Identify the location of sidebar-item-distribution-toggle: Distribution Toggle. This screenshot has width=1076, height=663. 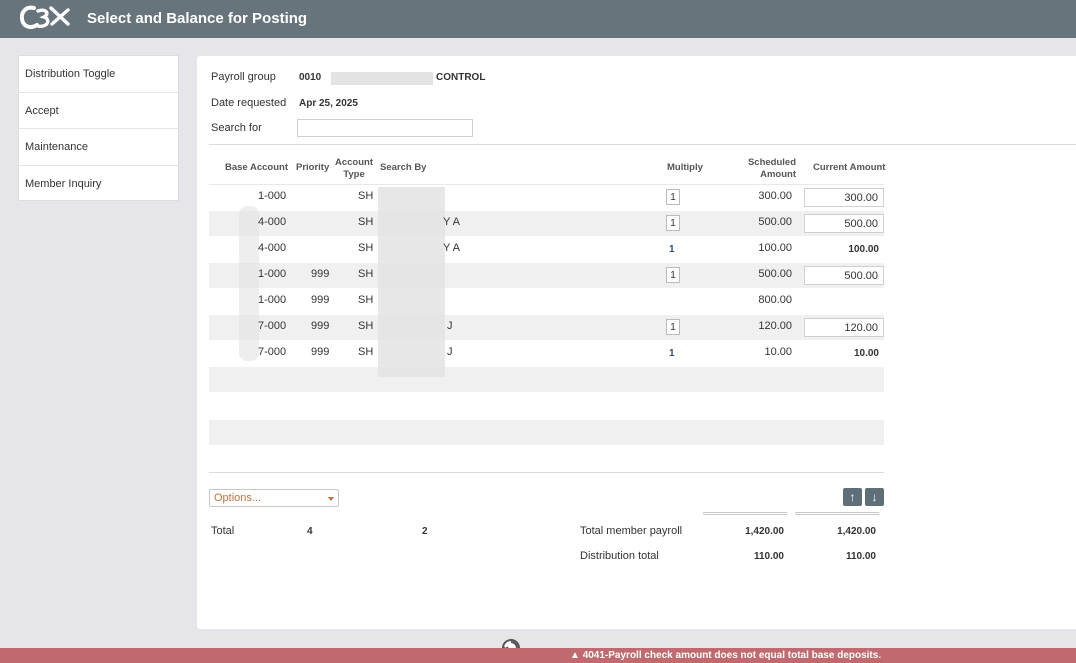
(98, 74).